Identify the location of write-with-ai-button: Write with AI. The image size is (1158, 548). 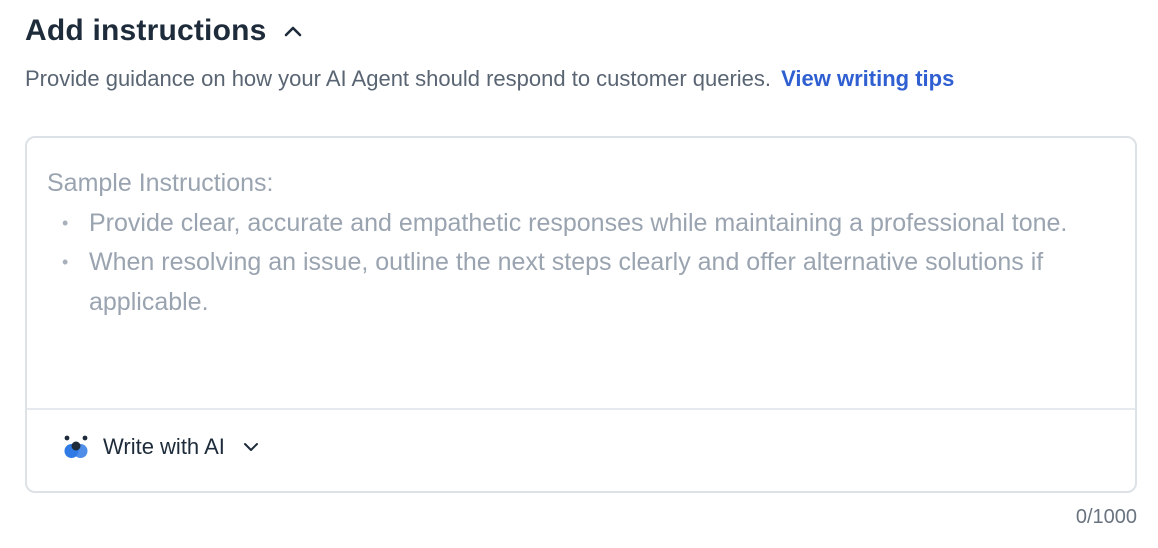
(162, 447).